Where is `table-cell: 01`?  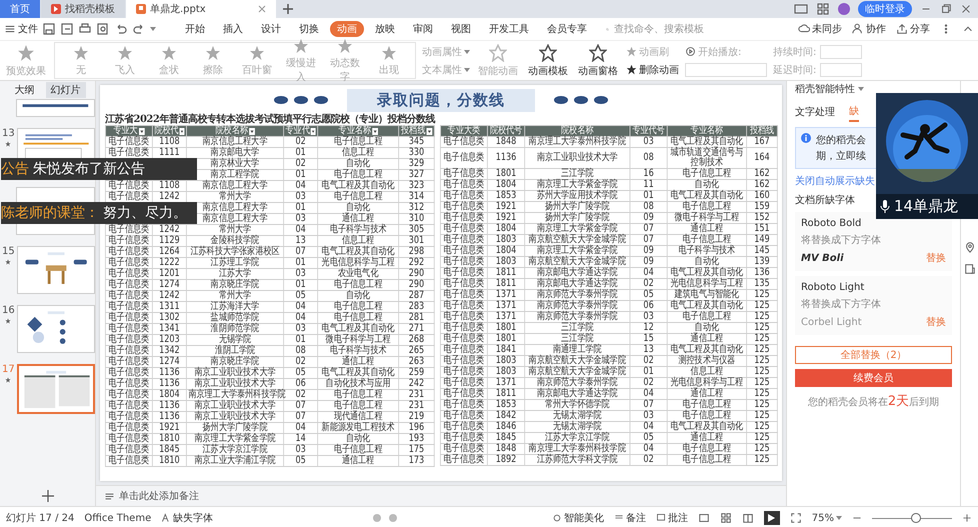
table-cell: 01 is located at coordinates (301, 263).